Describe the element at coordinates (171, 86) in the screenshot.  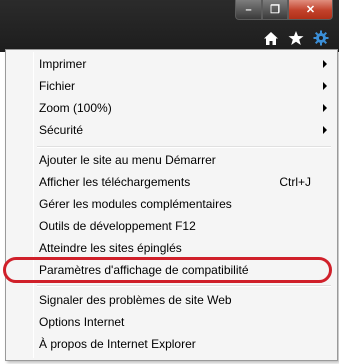
I see `menu-item-file: Fichier` at that location.